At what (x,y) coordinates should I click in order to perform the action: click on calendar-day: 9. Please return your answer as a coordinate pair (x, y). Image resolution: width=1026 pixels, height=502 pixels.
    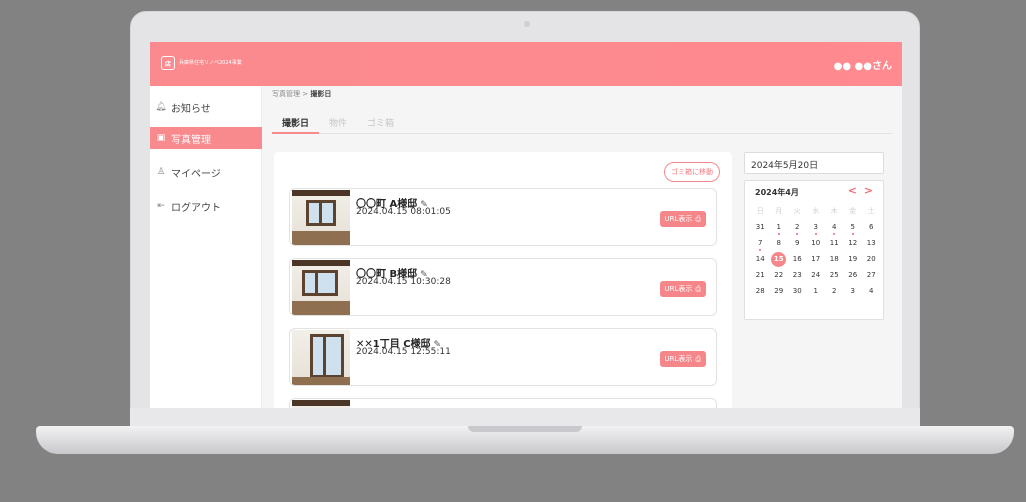
    Looking at the image, I should click on (797, 243).